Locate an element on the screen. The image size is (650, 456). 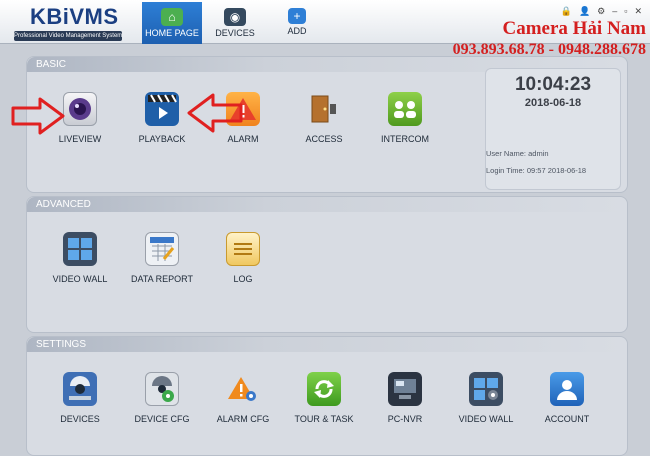
gear-icon: ⚙ is located at coordinates (601, 11).